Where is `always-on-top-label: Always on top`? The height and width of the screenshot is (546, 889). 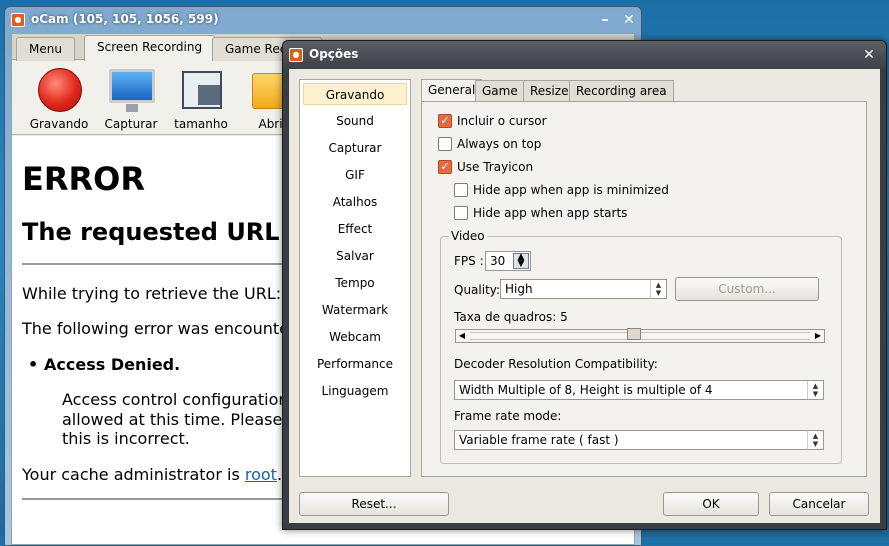 always-on-top-label: Always on top is located at coordinates (499, 144).